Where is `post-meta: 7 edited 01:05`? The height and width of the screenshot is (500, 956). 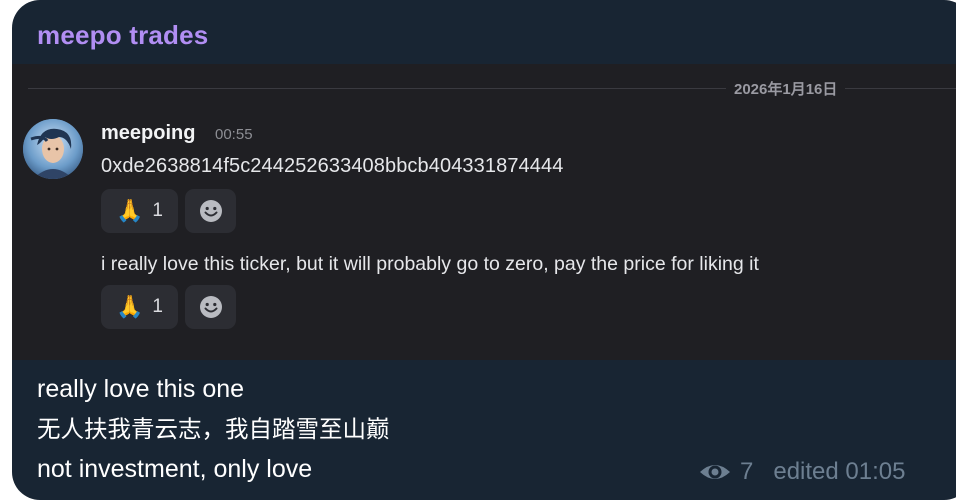
post-meta: 7 edited 01:05 is located at coordinates (801, 472).